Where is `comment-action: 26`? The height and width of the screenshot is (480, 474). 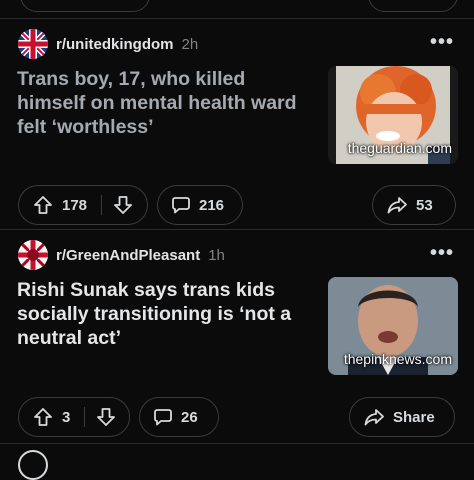 comment-action: 26 is located at coordinates (175, 417).